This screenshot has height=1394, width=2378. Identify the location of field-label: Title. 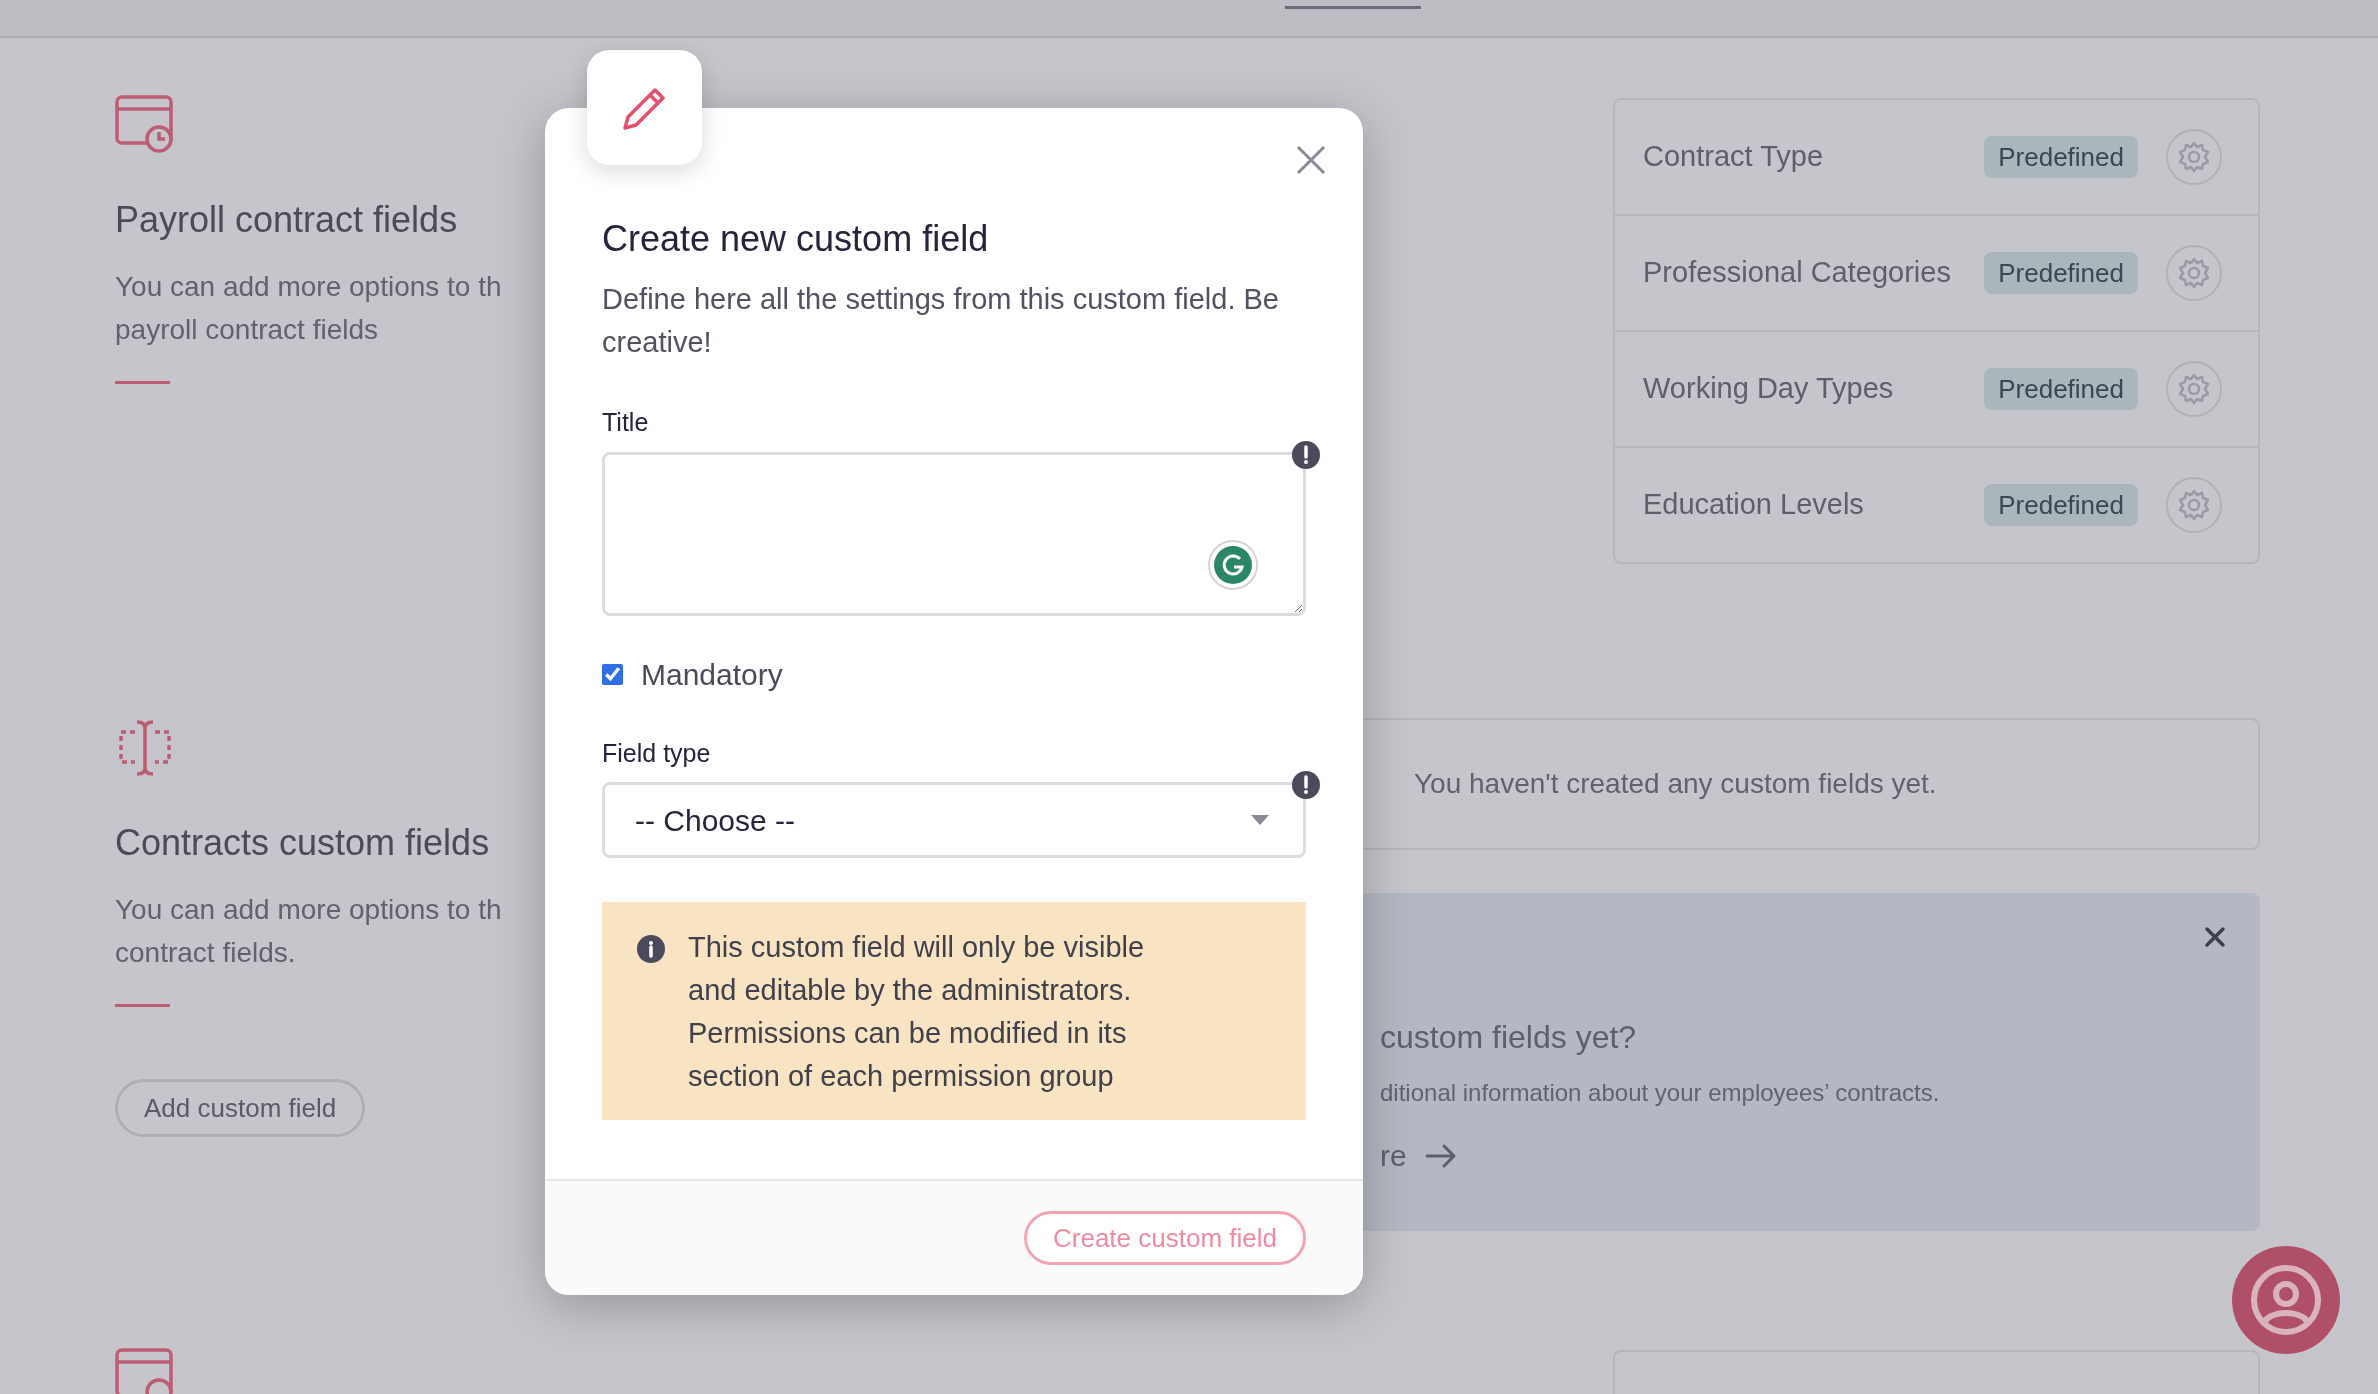
(626, 422).